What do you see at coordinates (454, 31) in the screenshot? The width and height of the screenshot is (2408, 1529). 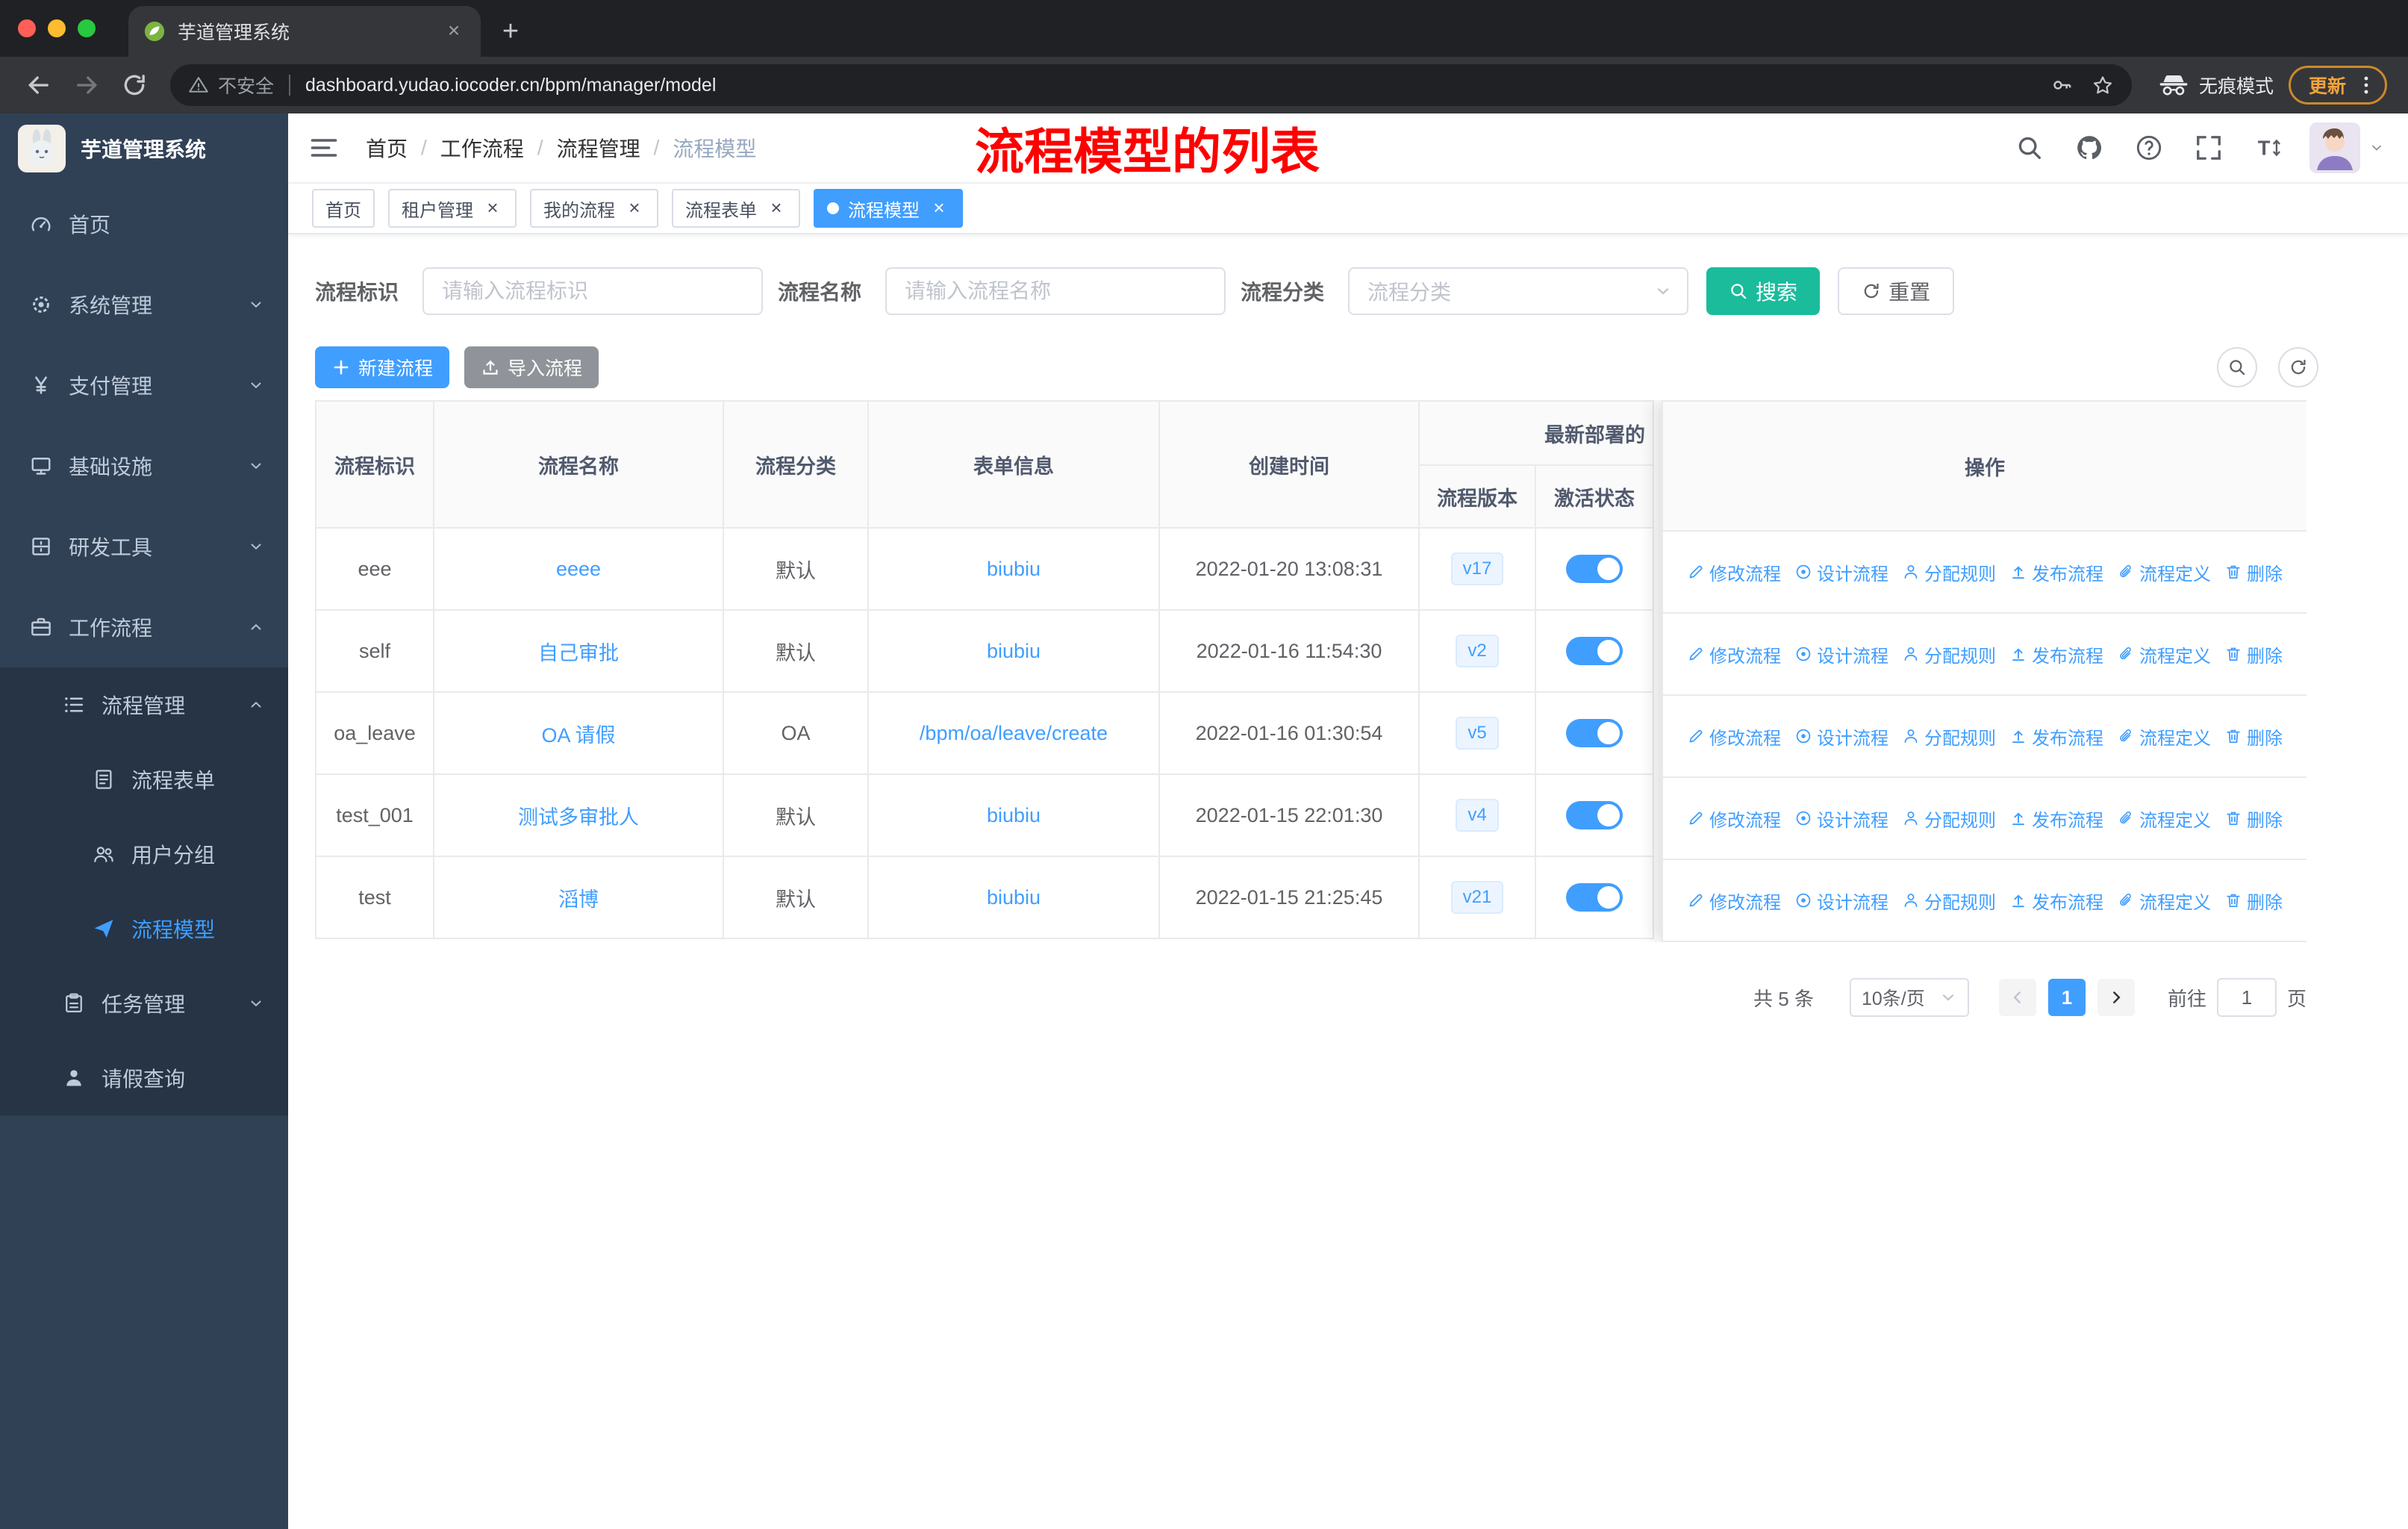 I see `tab-close-icon: ×` at bounding box center [454, 31].